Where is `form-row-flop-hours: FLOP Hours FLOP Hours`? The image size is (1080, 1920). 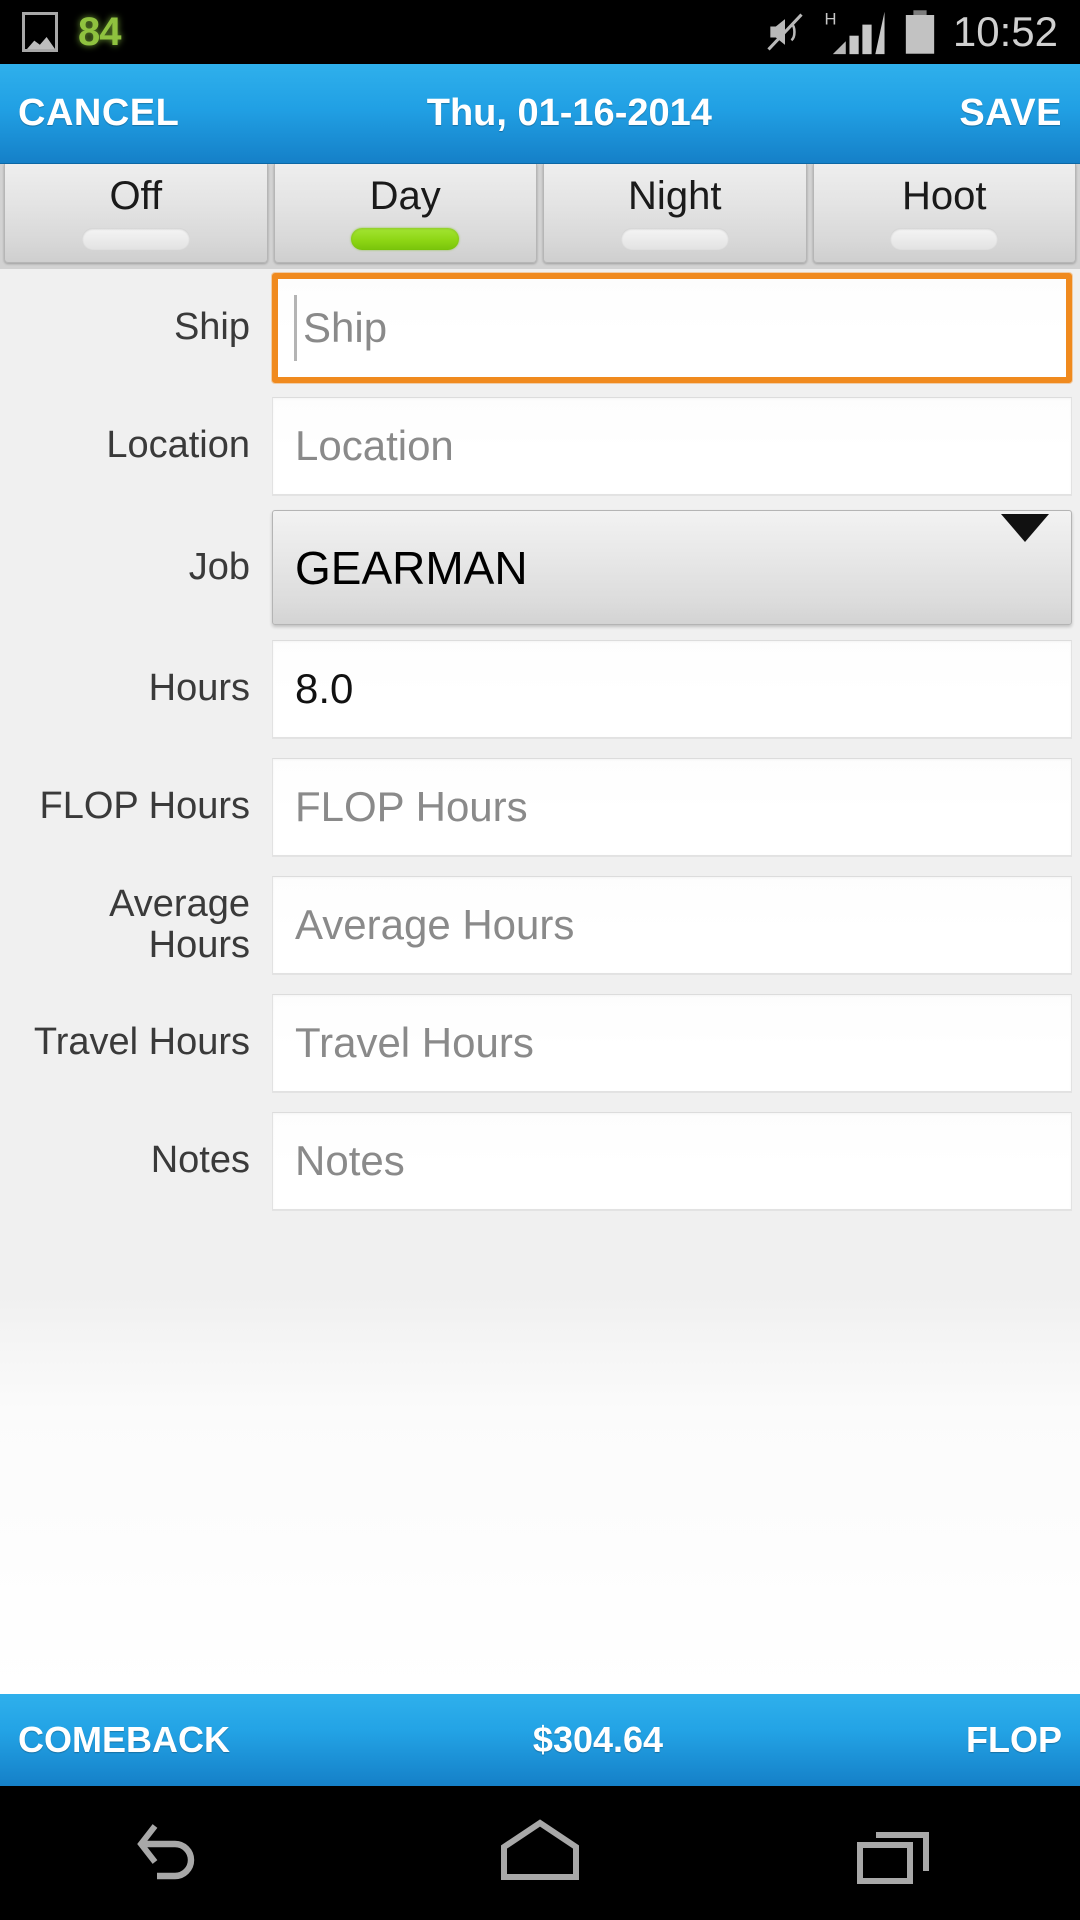
form-row-flop-hours: FLOP Hours FLOP Hours is located at coordinates (540, 807).